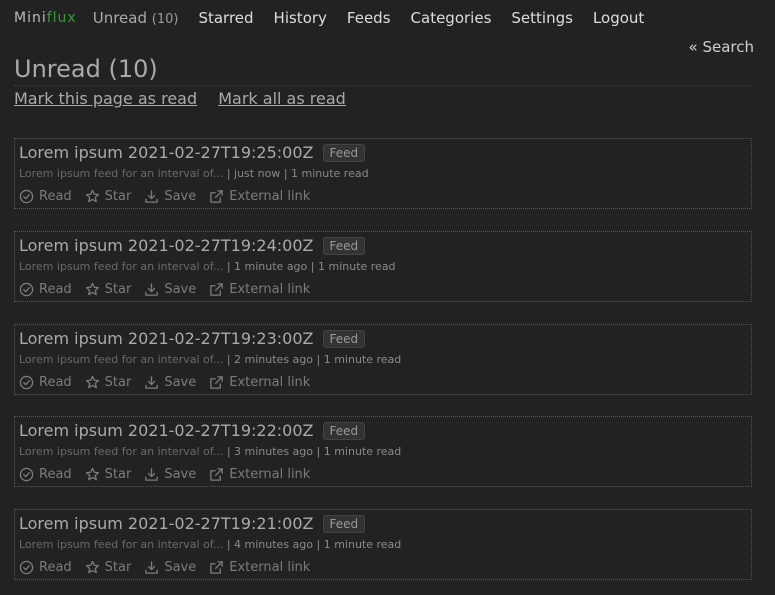  I want to click on nav-starred: Starred, so click(225, 18).